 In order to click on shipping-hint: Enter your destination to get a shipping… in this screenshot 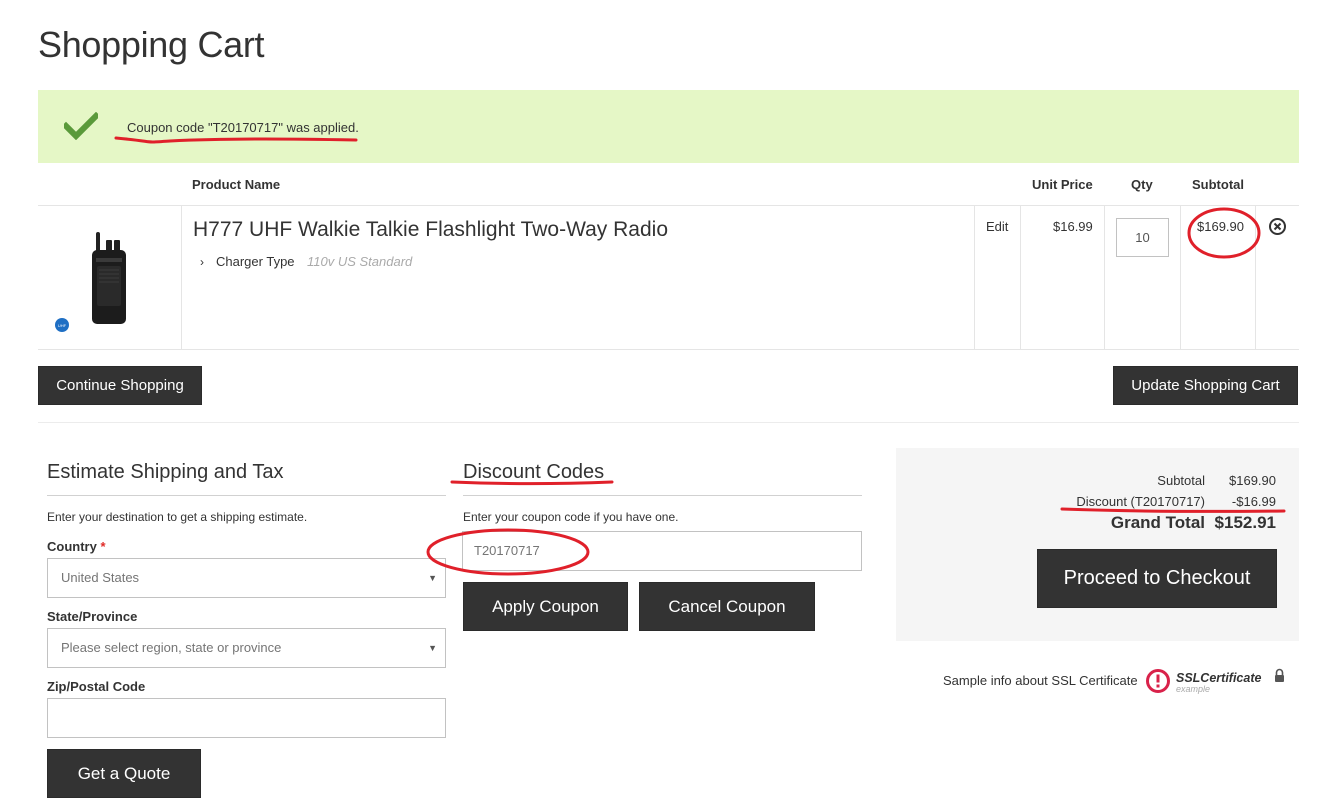, I will do `click(177, 517)`.